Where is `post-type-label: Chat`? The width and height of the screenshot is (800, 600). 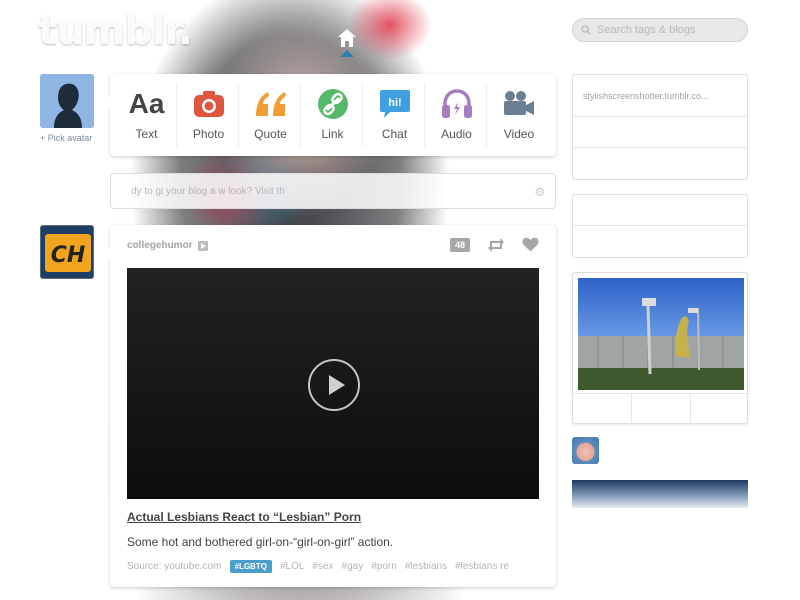
post-type-label: Chat is located at coordinates (394, 134).